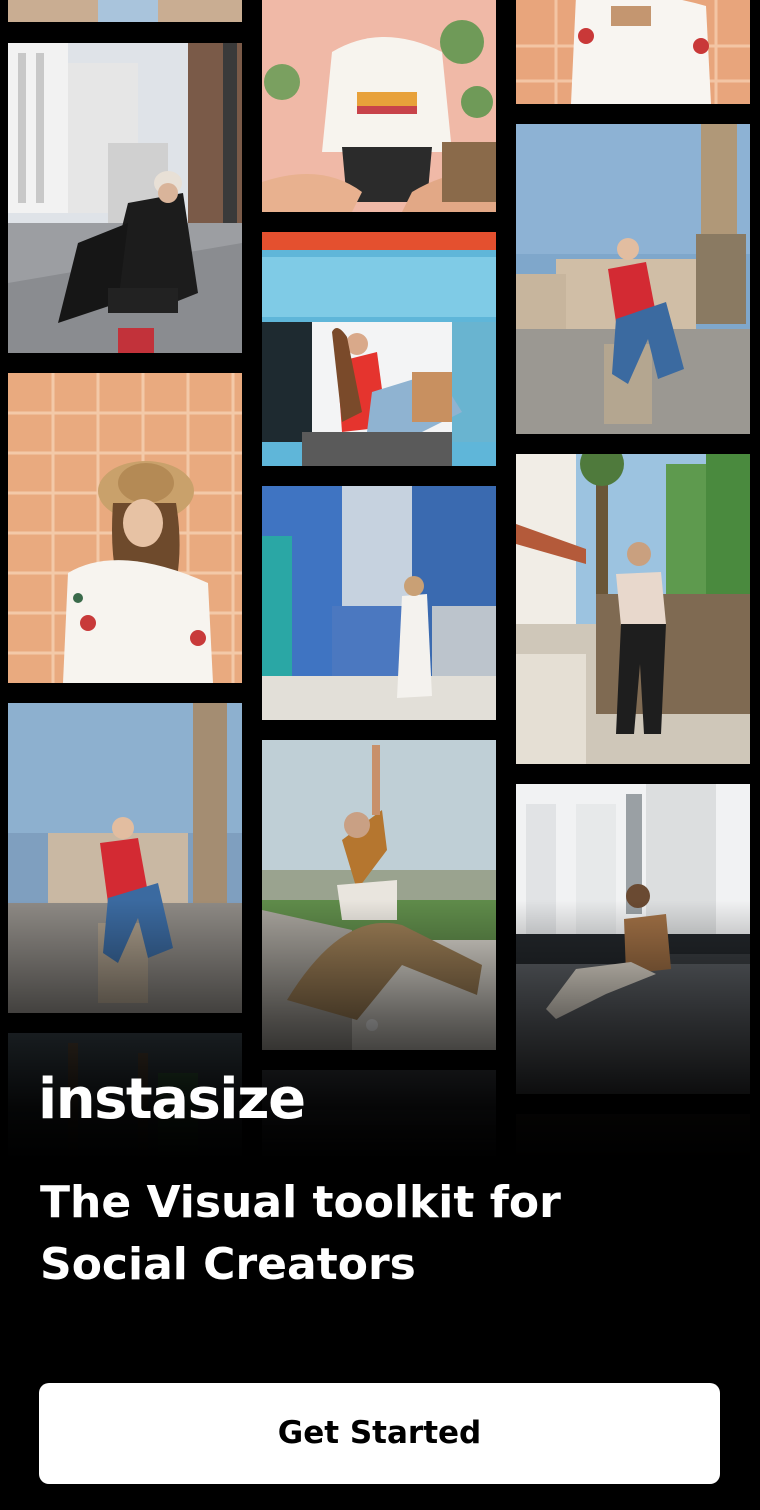  Describe the element at coordinates (379, 603) in the screenshot. I see `gallery-photo-woman-blue-alley` at that location.